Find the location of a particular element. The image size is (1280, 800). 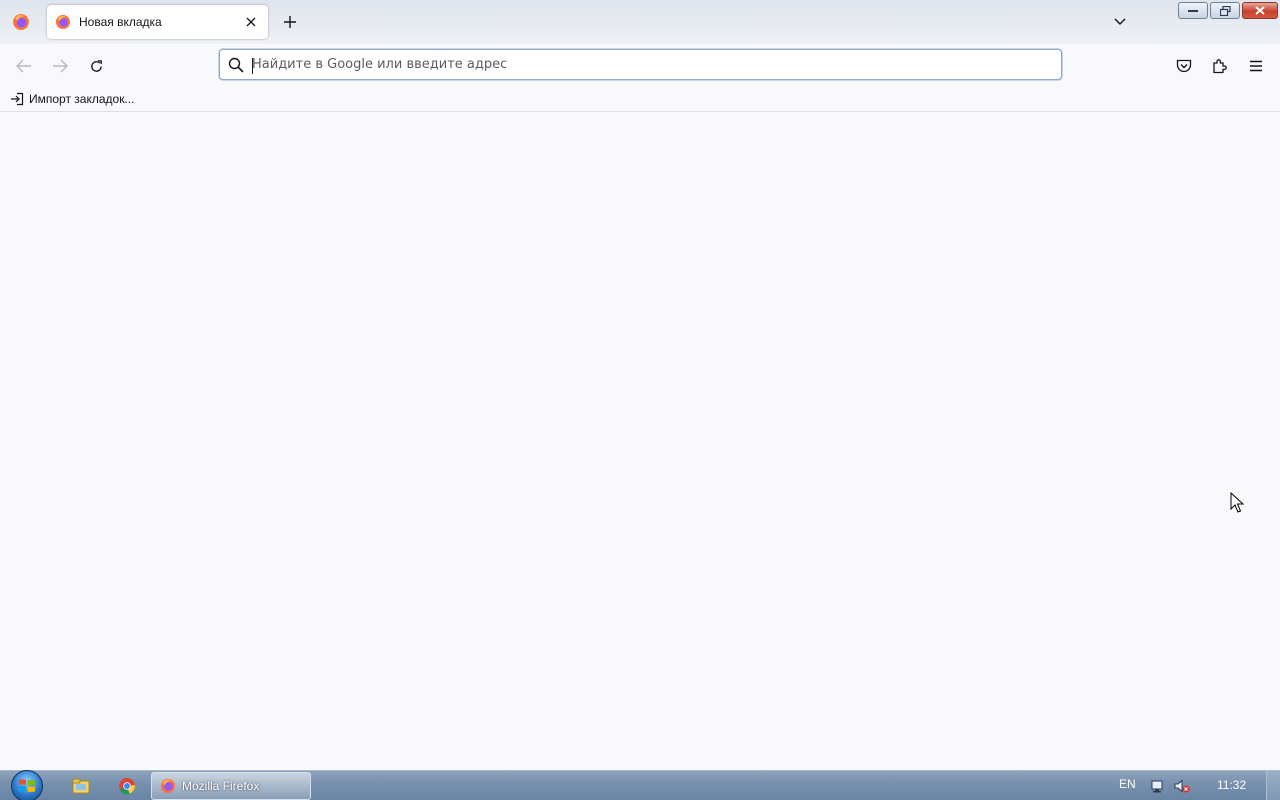

window-controls is located at coordinates (1228, 10).